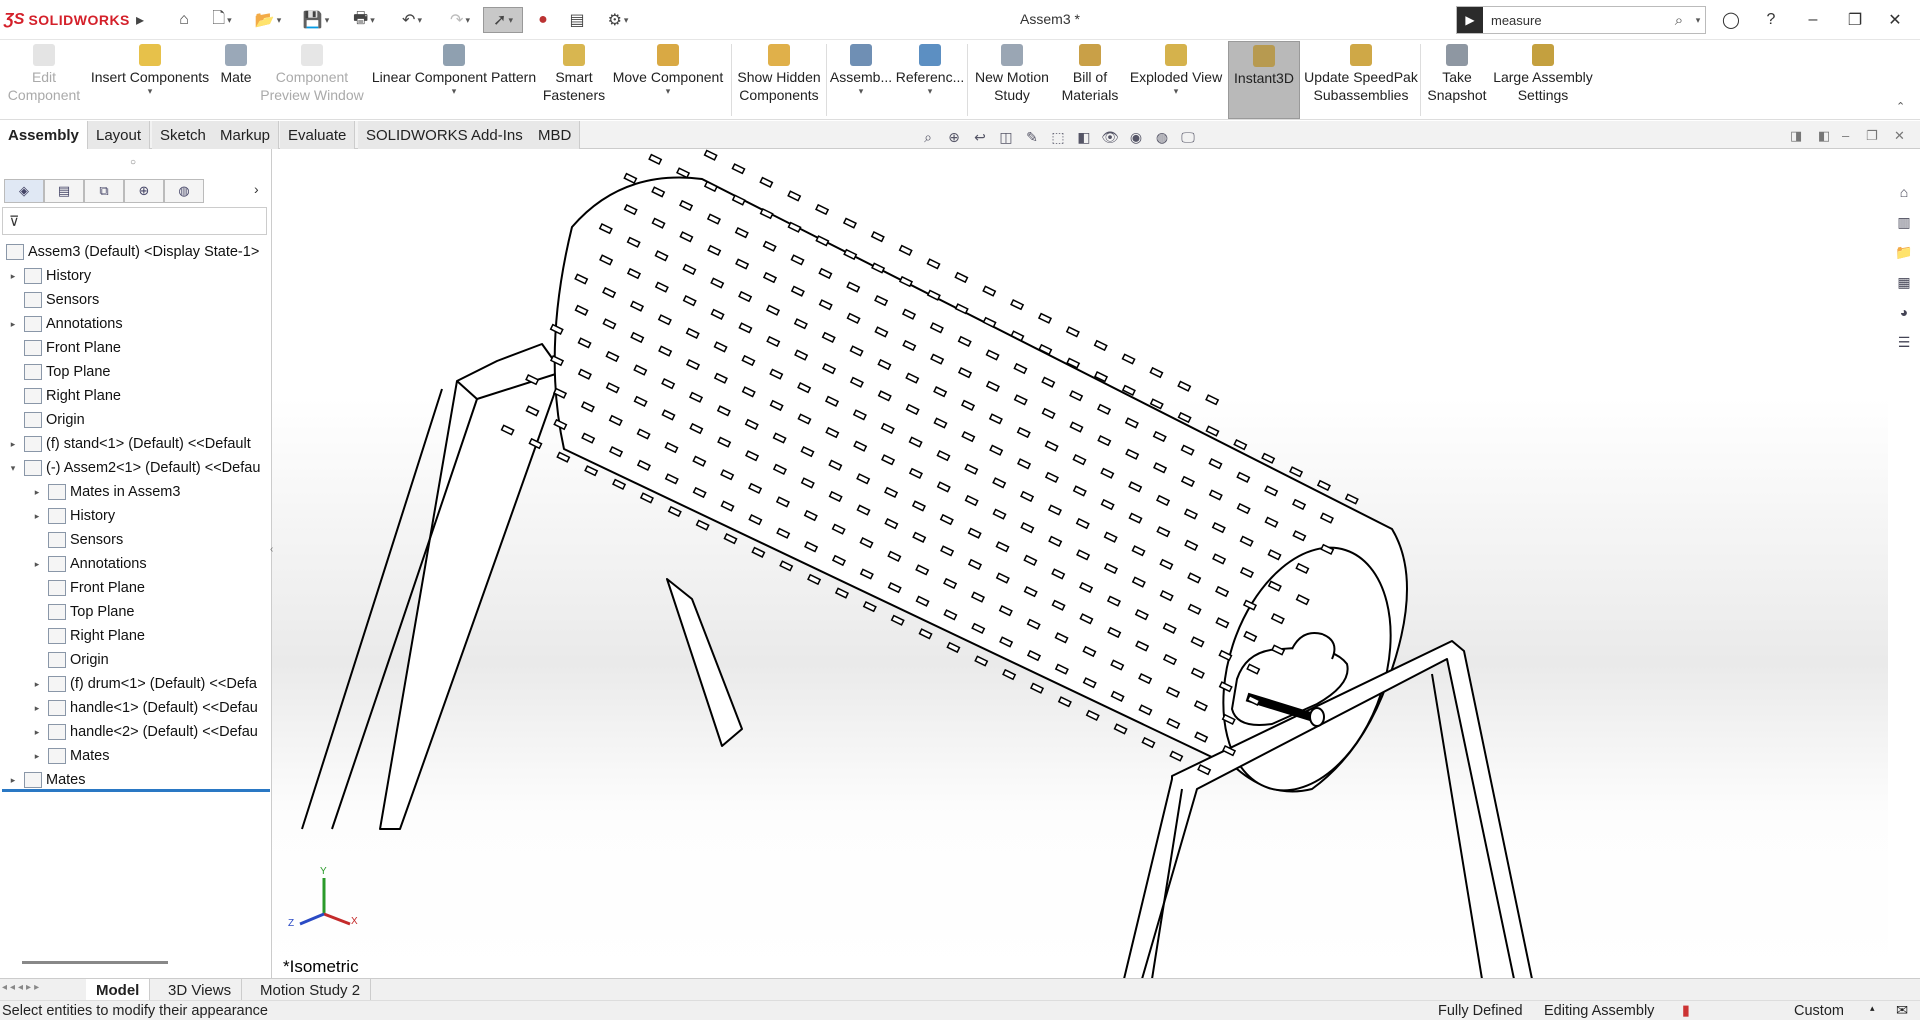 Image resolution: width=1920 pixels, height=1020 pixels. I want to click on update-speedpak-button: Update SpeedPak Subassemblies, so click(1361, 81).